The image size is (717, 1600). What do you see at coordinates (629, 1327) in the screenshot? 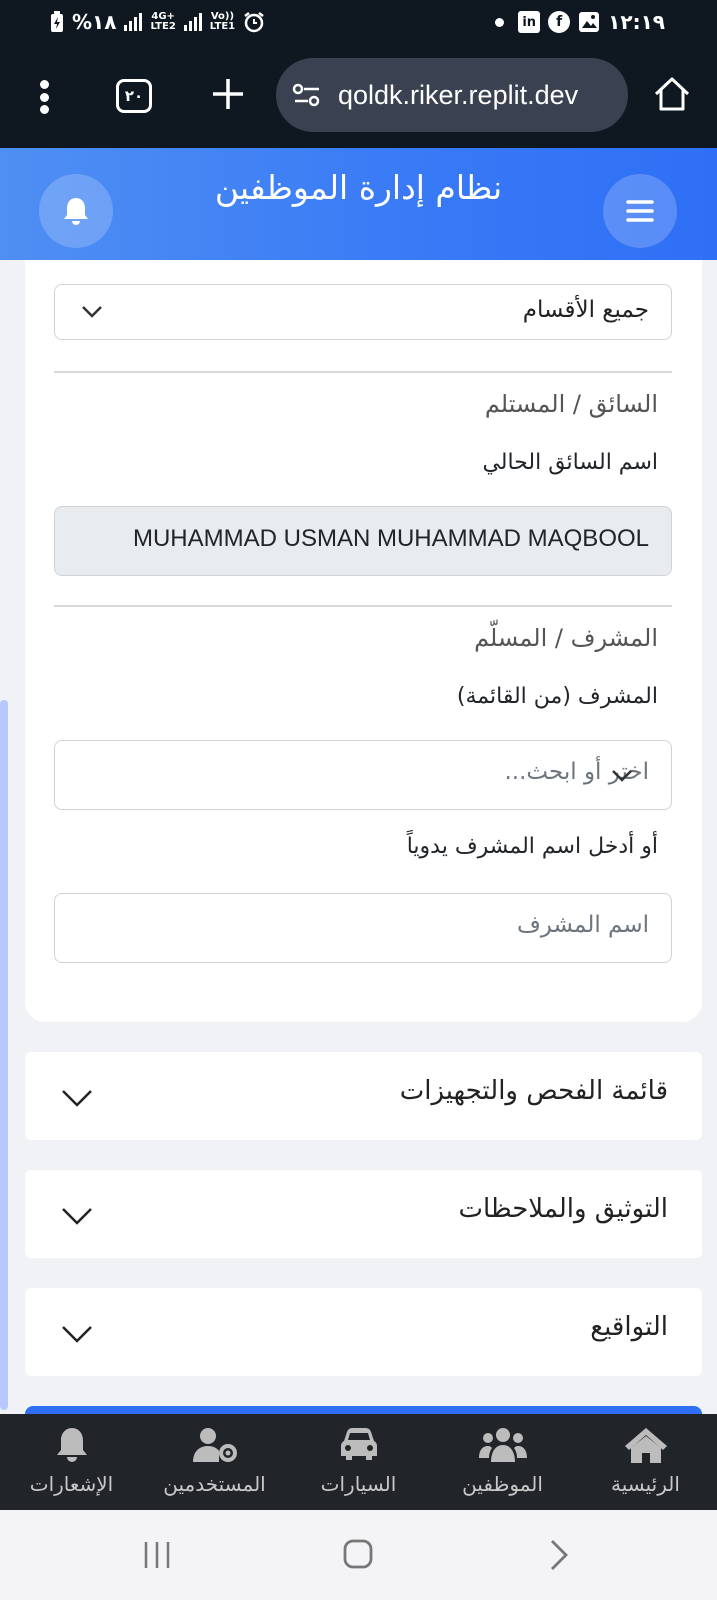
I see `accordion-label: التواقيع` at bounding box center [629, 1327].